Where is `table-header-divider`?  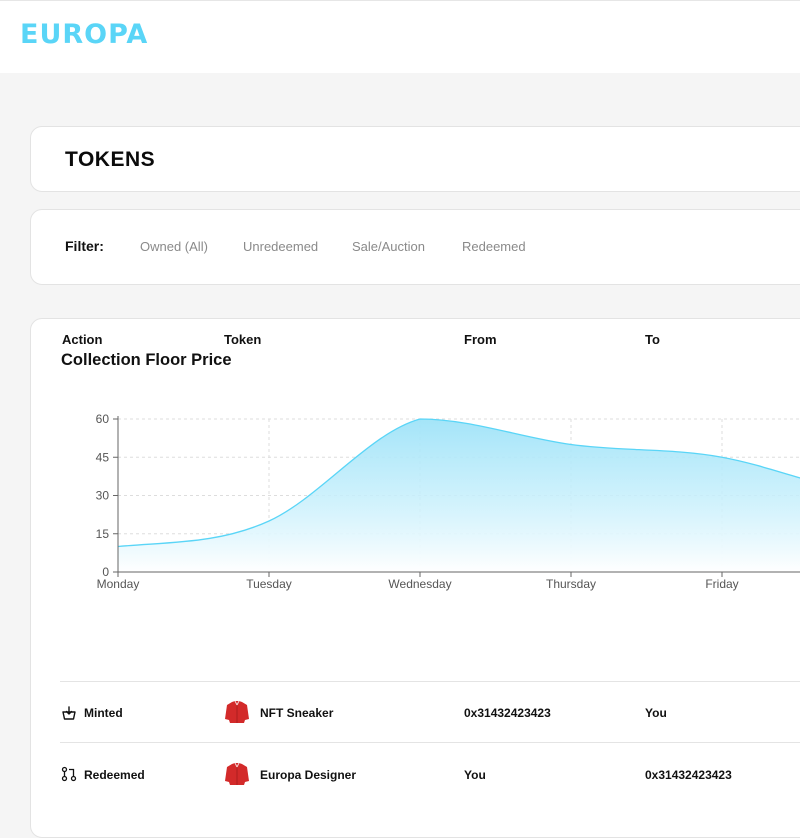
table-header-divider is located at coordinates (430, 681).